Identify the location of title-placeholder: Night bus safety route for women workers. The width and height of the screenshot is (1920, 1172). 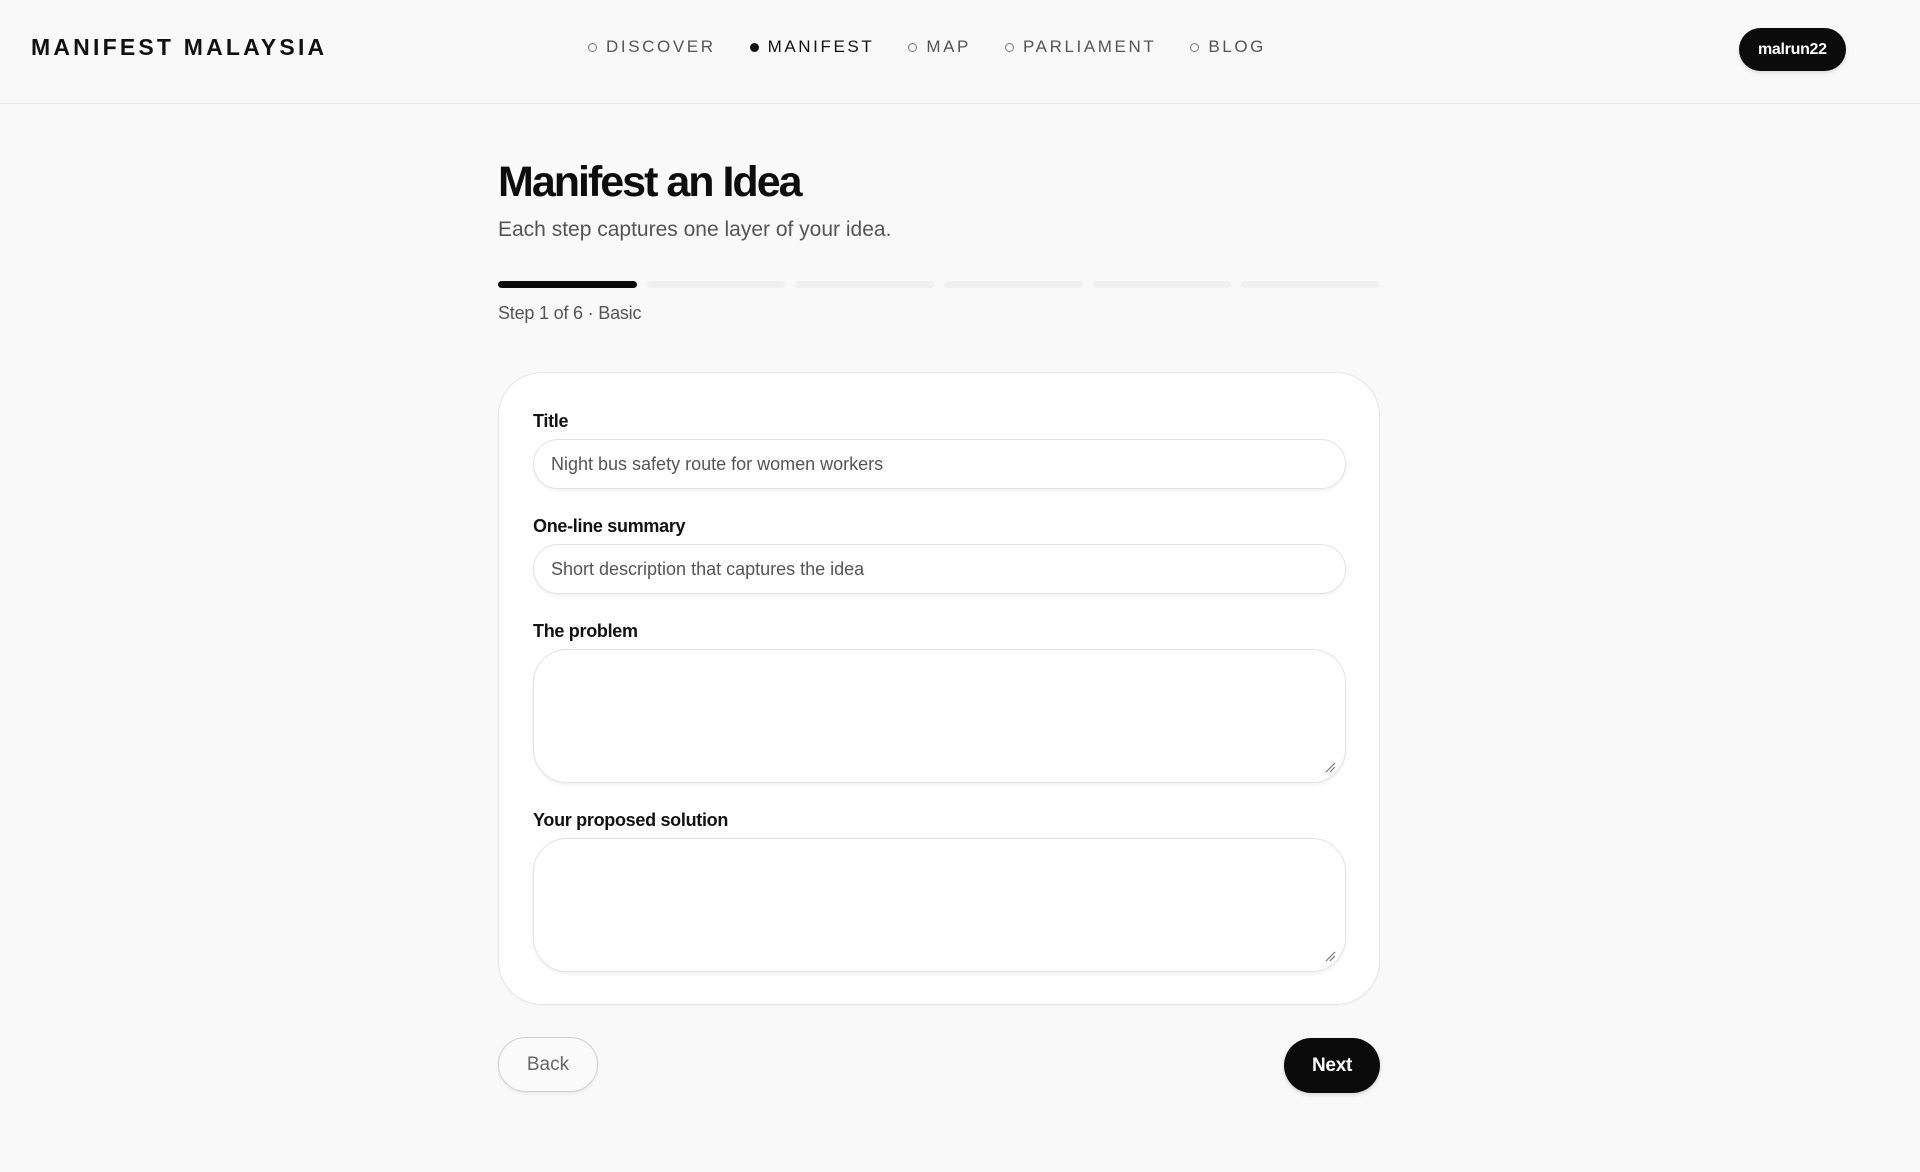
(717, 463).